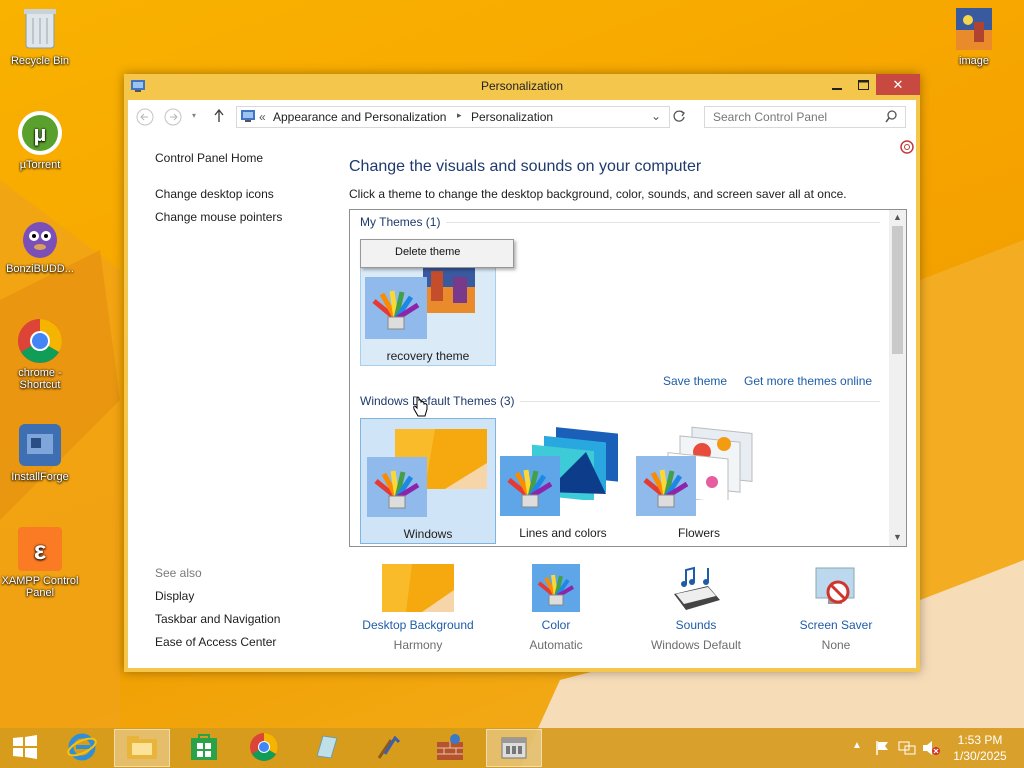 The image size is (1024, 768). I want to click on internet-explorer-icon, so click(82, 748).